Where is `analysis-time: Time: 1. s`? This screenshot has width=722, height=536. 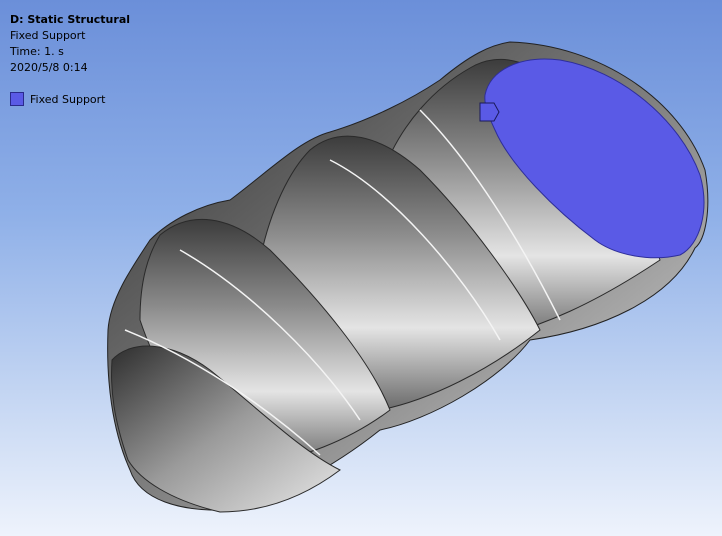 analysis-time: Time: 1. s is located at coordinates (37, 51).